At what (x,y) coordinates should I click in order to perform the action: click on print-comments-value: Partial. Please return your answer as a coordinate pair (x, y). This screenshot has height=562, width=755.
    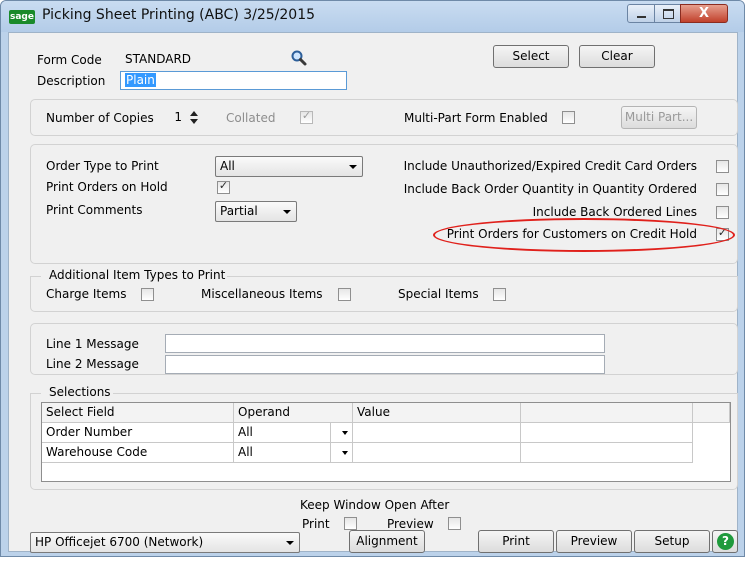
    Looking at the image, I should click on (239, 211).